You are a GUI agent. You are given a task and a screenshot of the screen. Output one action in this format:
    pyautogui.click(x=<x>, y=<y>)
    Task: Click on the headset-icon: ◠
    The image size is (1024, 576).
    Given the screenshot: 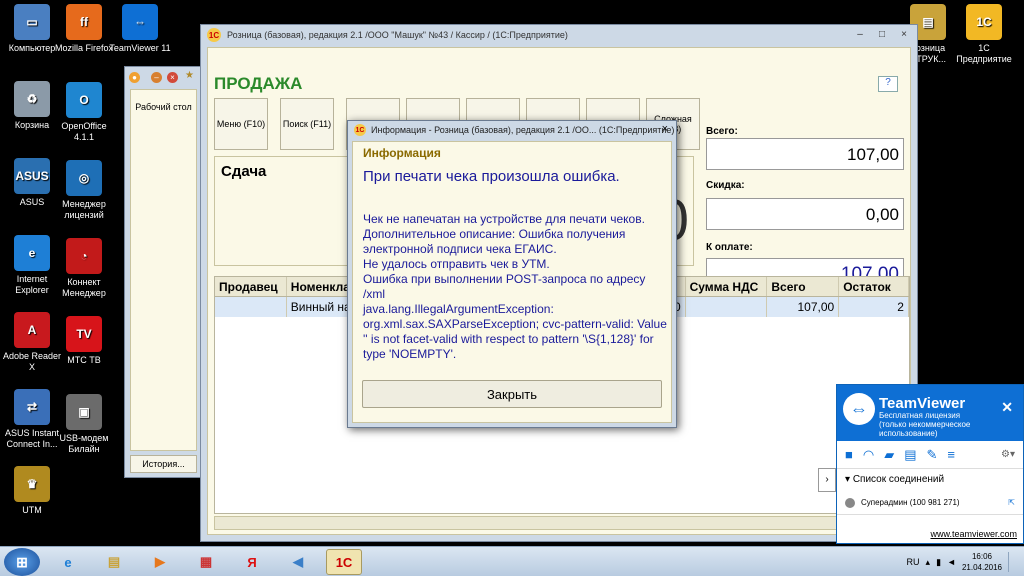 What is the action you would take?
    pyautogui.click(x=868, y=455)
    